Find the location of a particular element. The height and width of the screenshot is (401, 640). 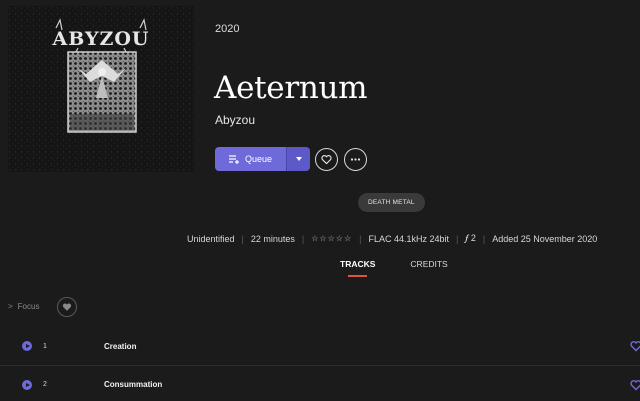

track-number: 1 is located at coordinates (45, 346).